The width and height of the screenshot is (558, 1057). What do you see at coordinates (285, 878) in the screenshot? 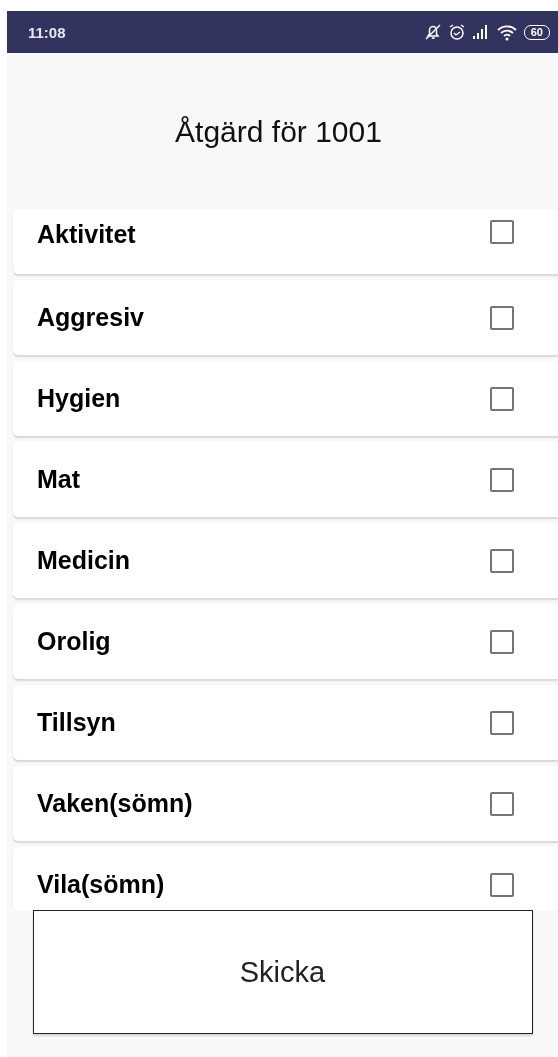
I see `list-item: Vila(sömn)` at bounding box center [285, 878].